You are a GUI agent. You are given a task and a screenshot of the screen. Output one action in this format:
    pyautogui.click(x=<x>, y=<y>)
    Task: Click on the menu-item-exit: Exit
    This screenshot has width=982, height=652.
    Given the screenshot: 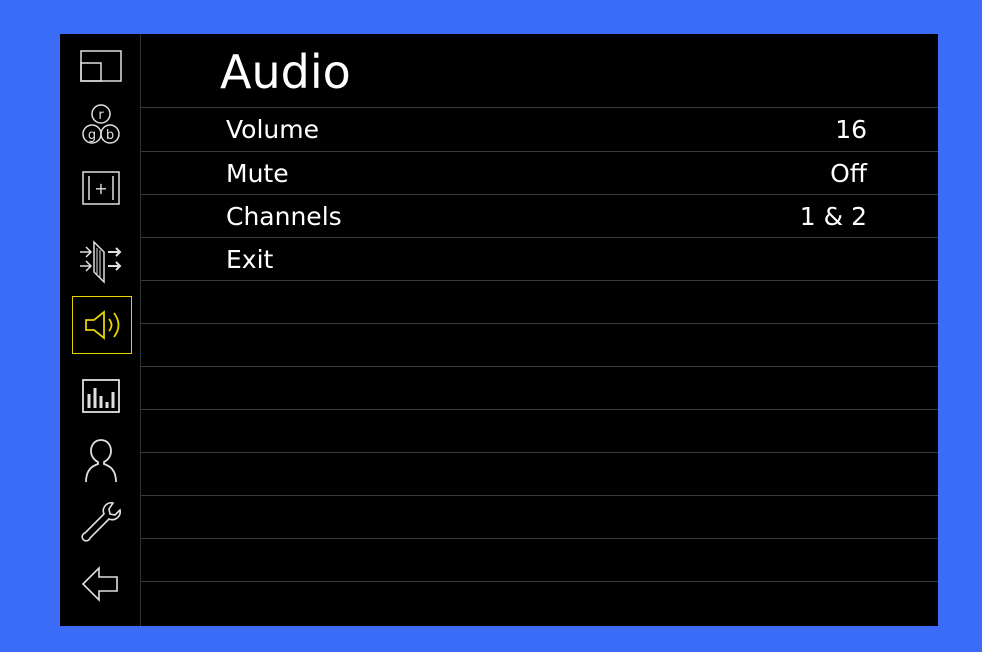 What is the action you would take?
    pyautogui.click(x=539, y=259)
    